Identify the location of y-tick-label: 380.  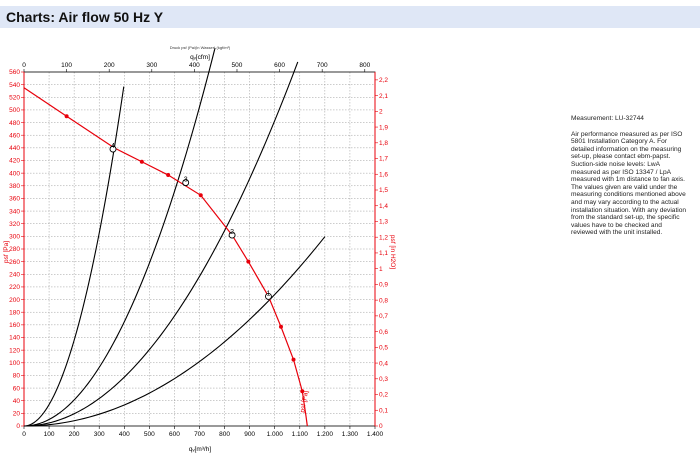
(14, 186).